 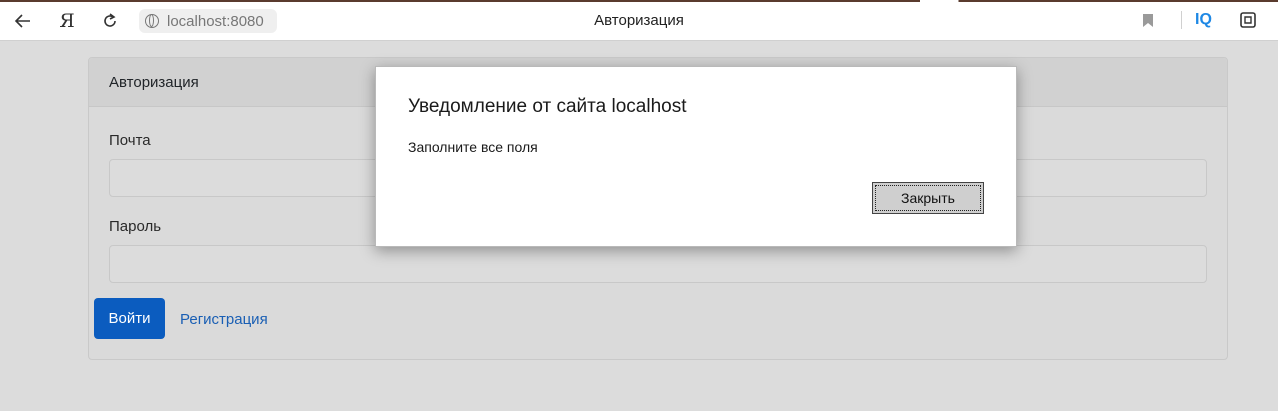 I want to click on bookmark-icon, so click(x=1148, y=20).